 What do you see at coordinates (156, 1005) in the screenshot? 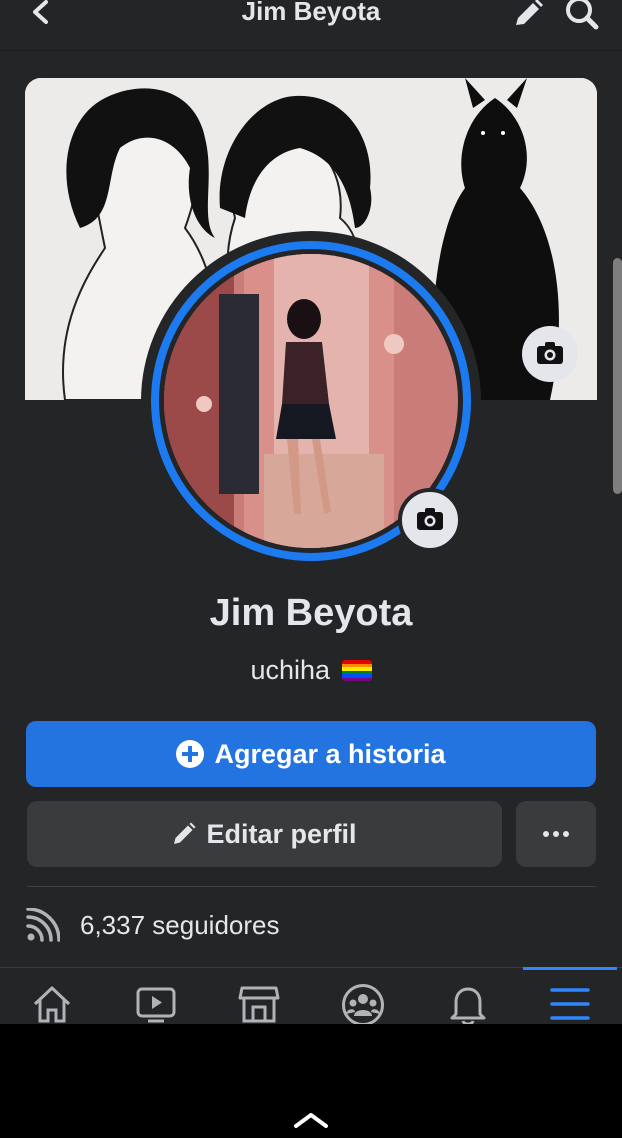
I see `video-icon` at bounding box center [156, 1005].